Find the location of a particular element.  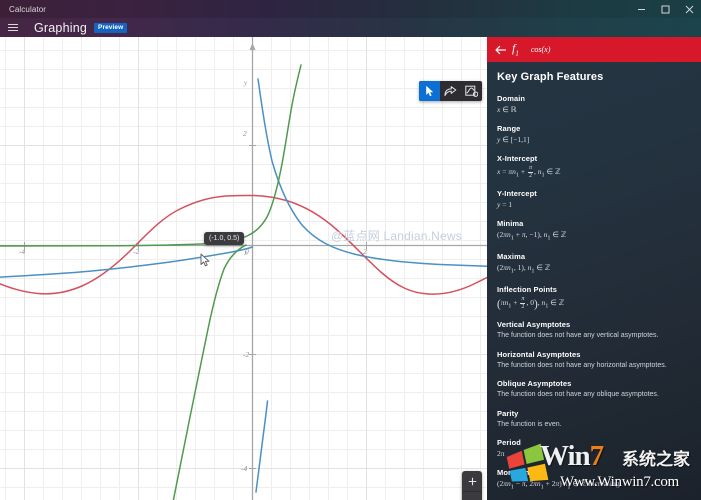

blue-curve-left is located at coordinates (127, 262).